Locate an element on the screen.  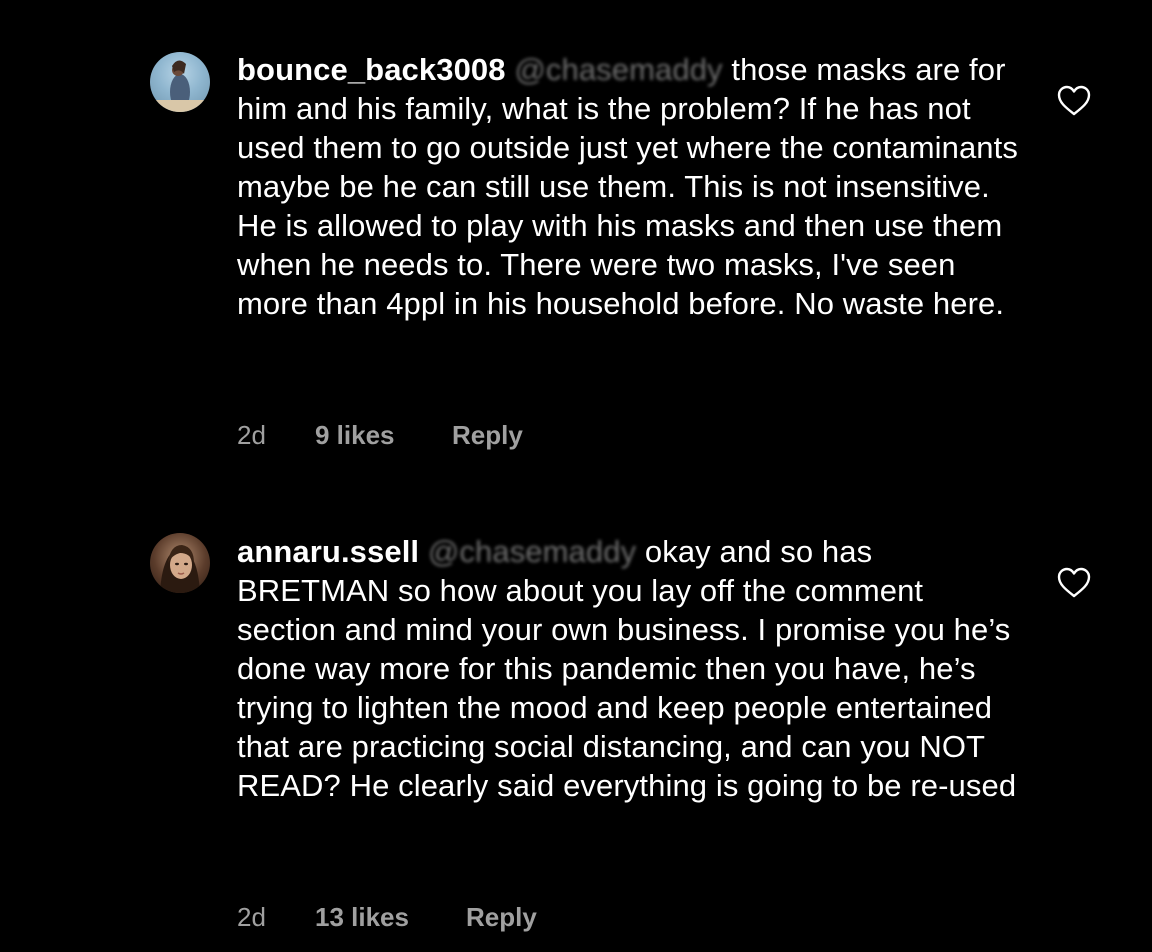
comment-meta: 2d 9 likes Reply is located at coordinates (380, 435).